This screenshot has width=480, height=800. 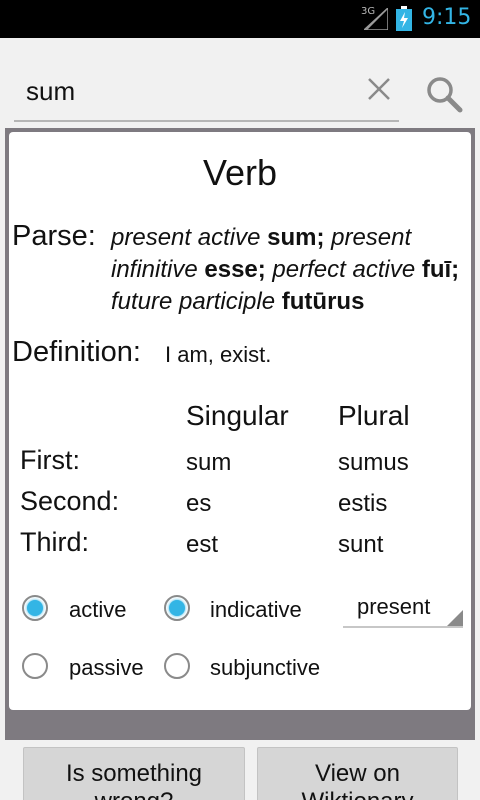 I want to click on tense-dropdown: present, so click(x=403, y=609).